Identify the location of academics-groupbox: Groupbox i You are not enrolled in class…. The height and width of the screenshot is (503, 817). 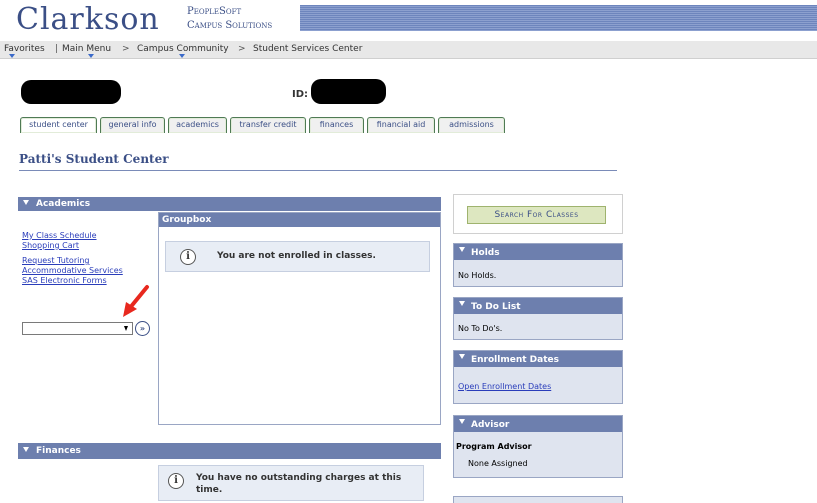
(299, 318).